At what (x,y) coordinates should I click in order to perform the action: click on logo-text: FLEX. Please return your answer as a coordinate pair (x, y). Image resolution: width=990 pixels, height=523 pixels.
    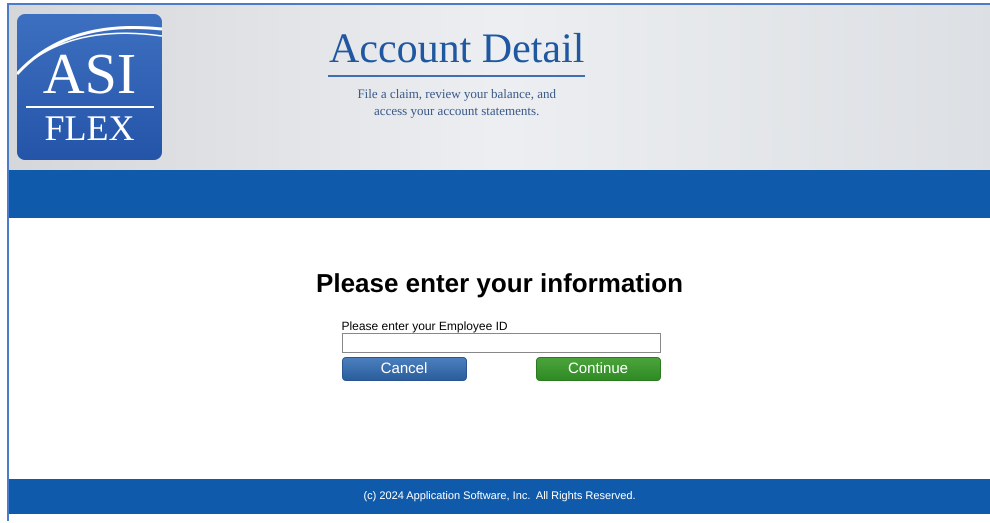
    Looking at the image, I should click on (89, 128).